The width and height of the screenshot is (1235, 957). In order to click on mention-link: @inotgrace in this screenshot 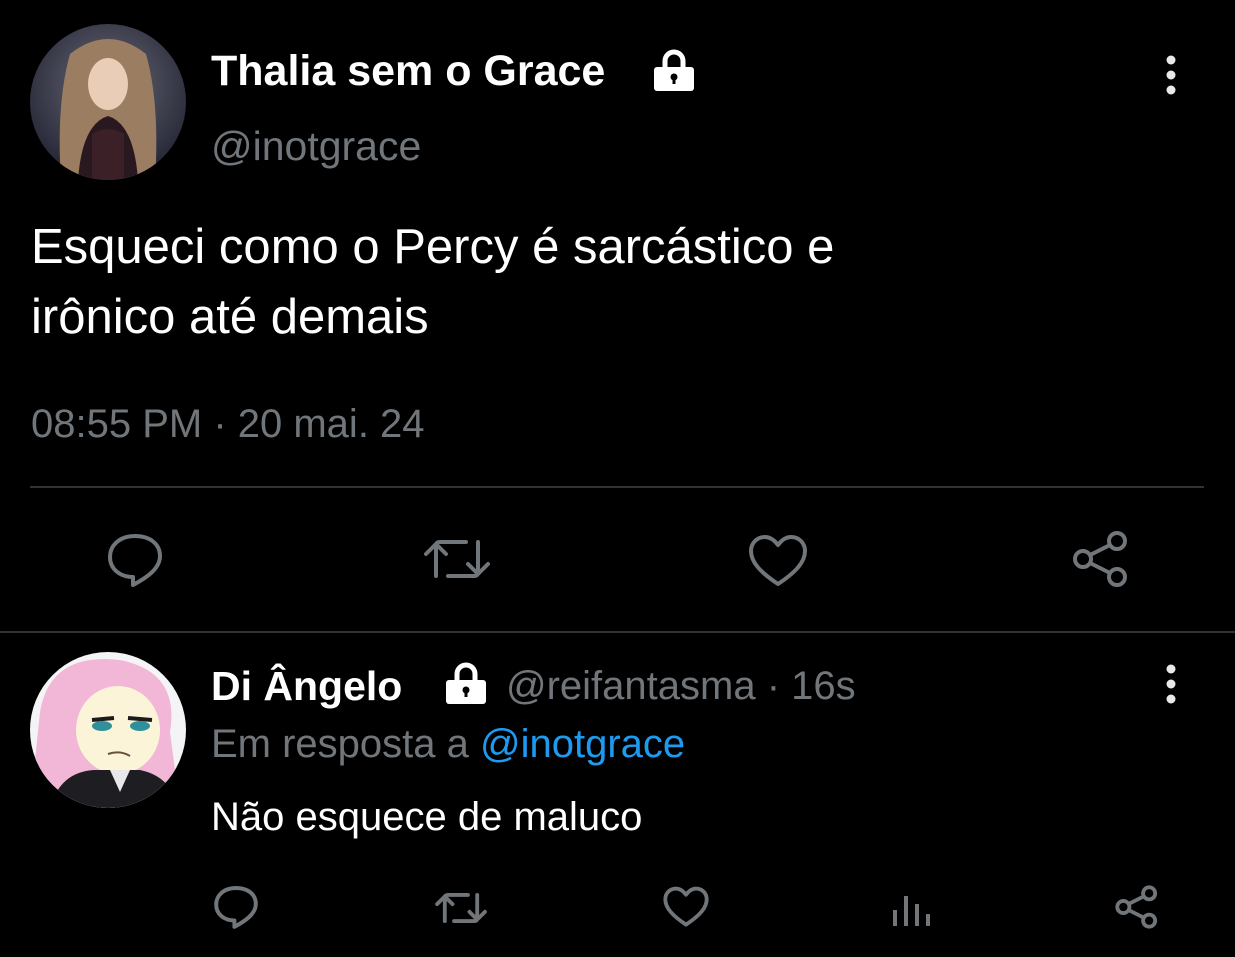, I will do `click(582, 744)`.